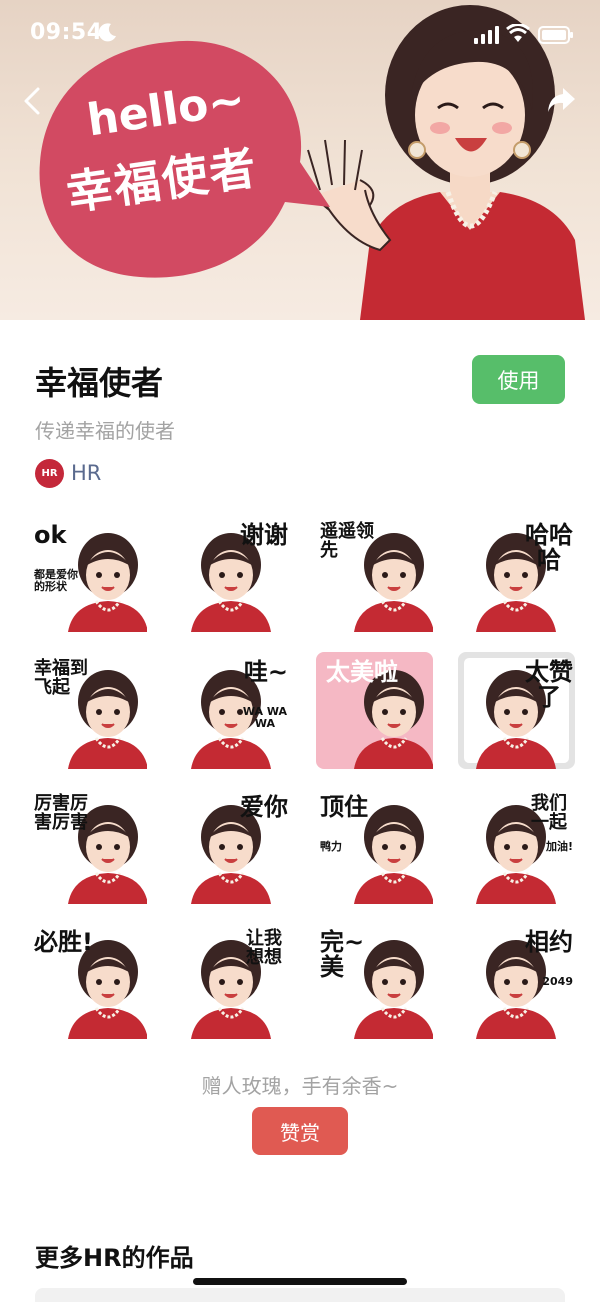 This screenshot has width=600, height=1302. What do you see at coordinates (374, 980) in the screenshot?
I see `sticker-item: 完~美` at bounding box center [374, 980].